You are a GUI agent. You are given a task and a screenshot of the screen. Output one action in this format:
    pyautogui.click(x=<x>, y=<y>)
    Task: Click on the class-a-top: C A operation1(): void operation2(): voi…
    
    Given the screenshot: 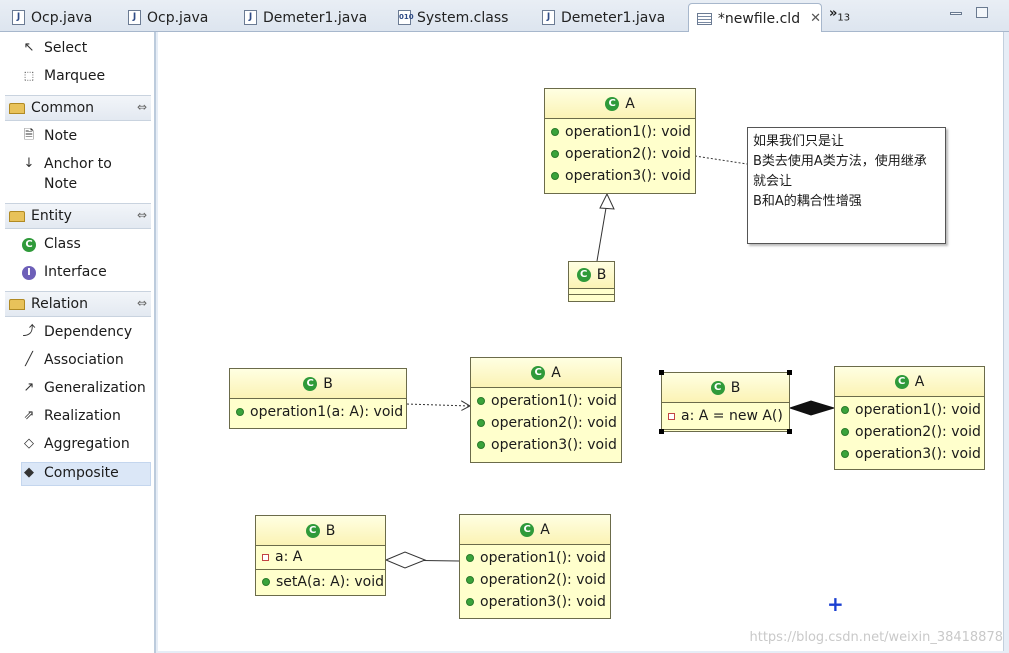 What is the action you would take?
    pyautogui.click(x=620, y=141)
    